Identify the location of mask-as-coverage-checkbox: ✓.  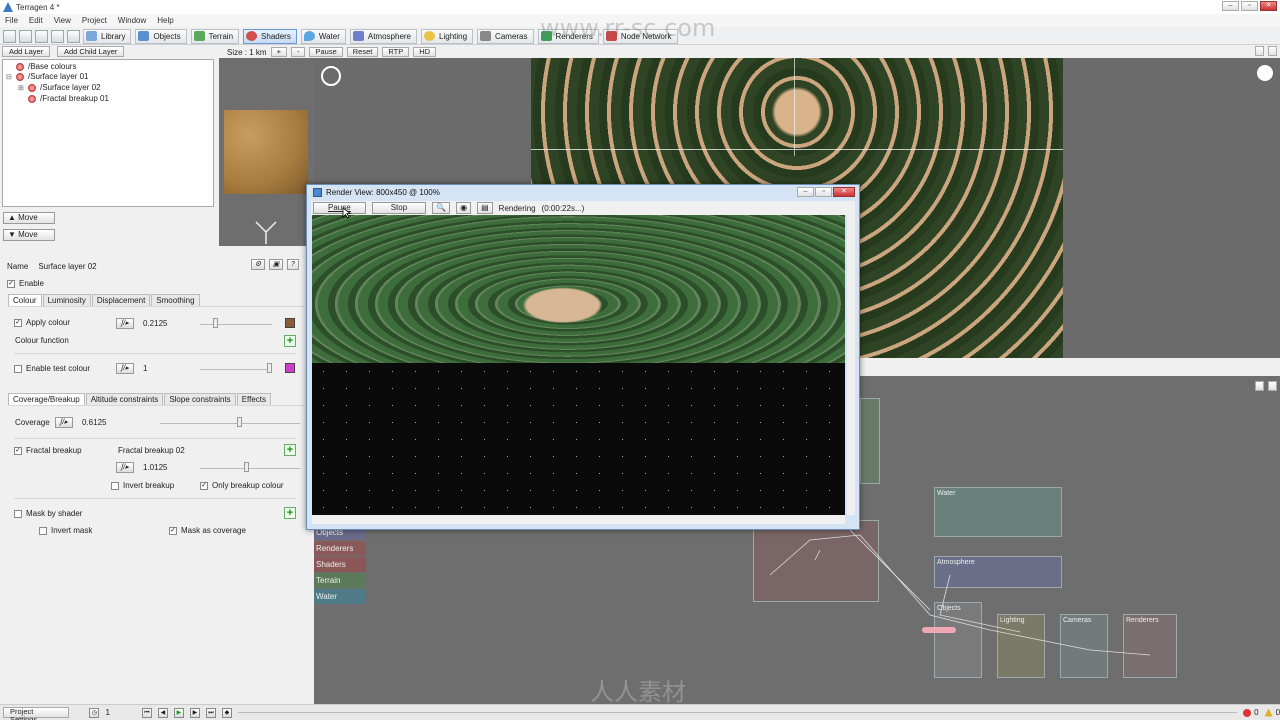
(173, 530).